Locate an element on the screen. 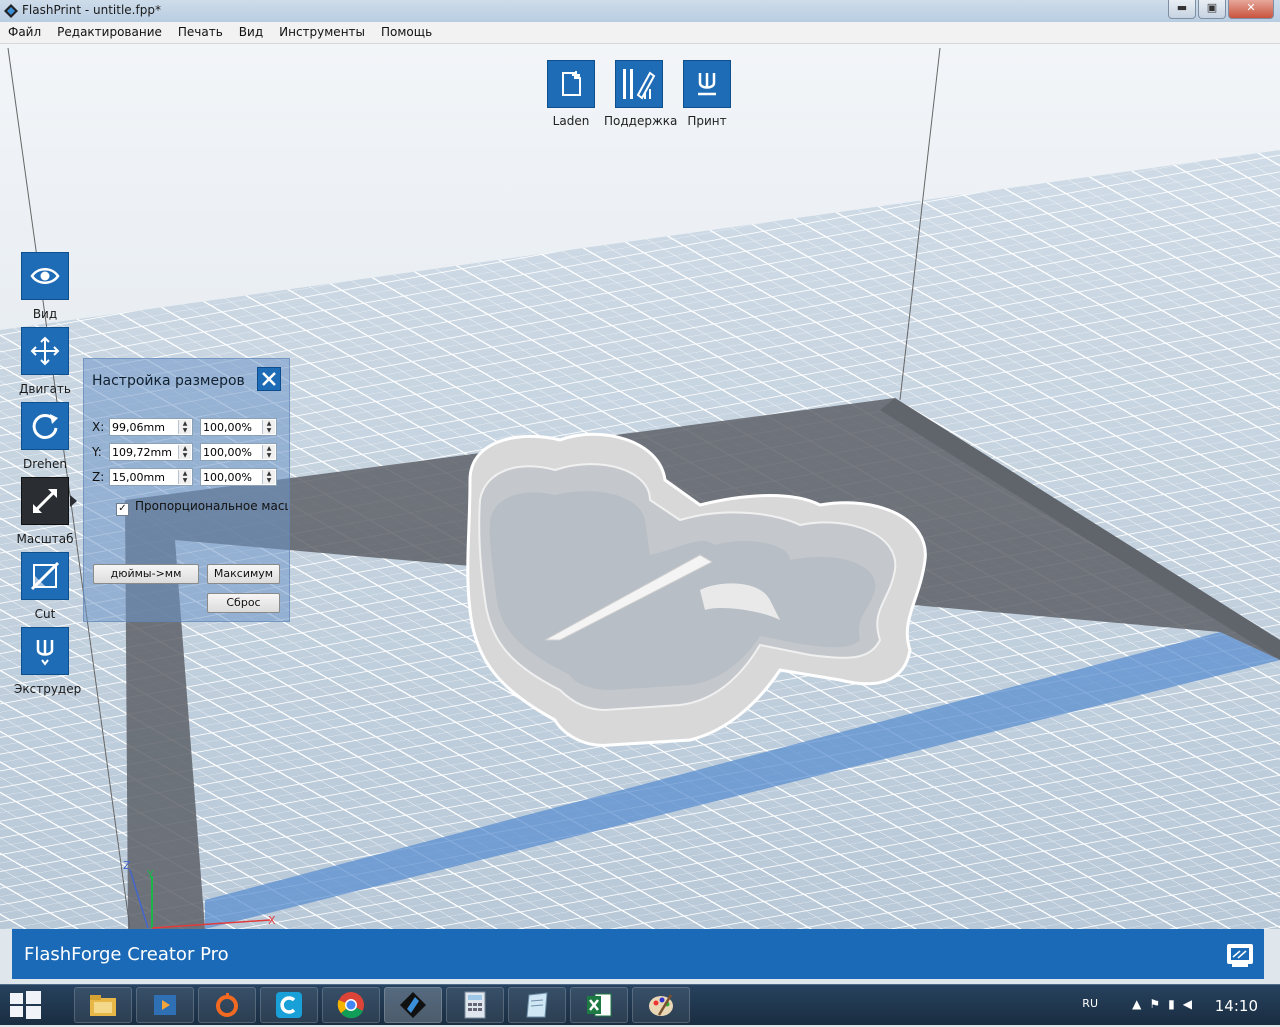 The width and height of the screenshot is (1280, 1027). printer-name: FlashForge Creator Pro is located at coordinates (126, 954).